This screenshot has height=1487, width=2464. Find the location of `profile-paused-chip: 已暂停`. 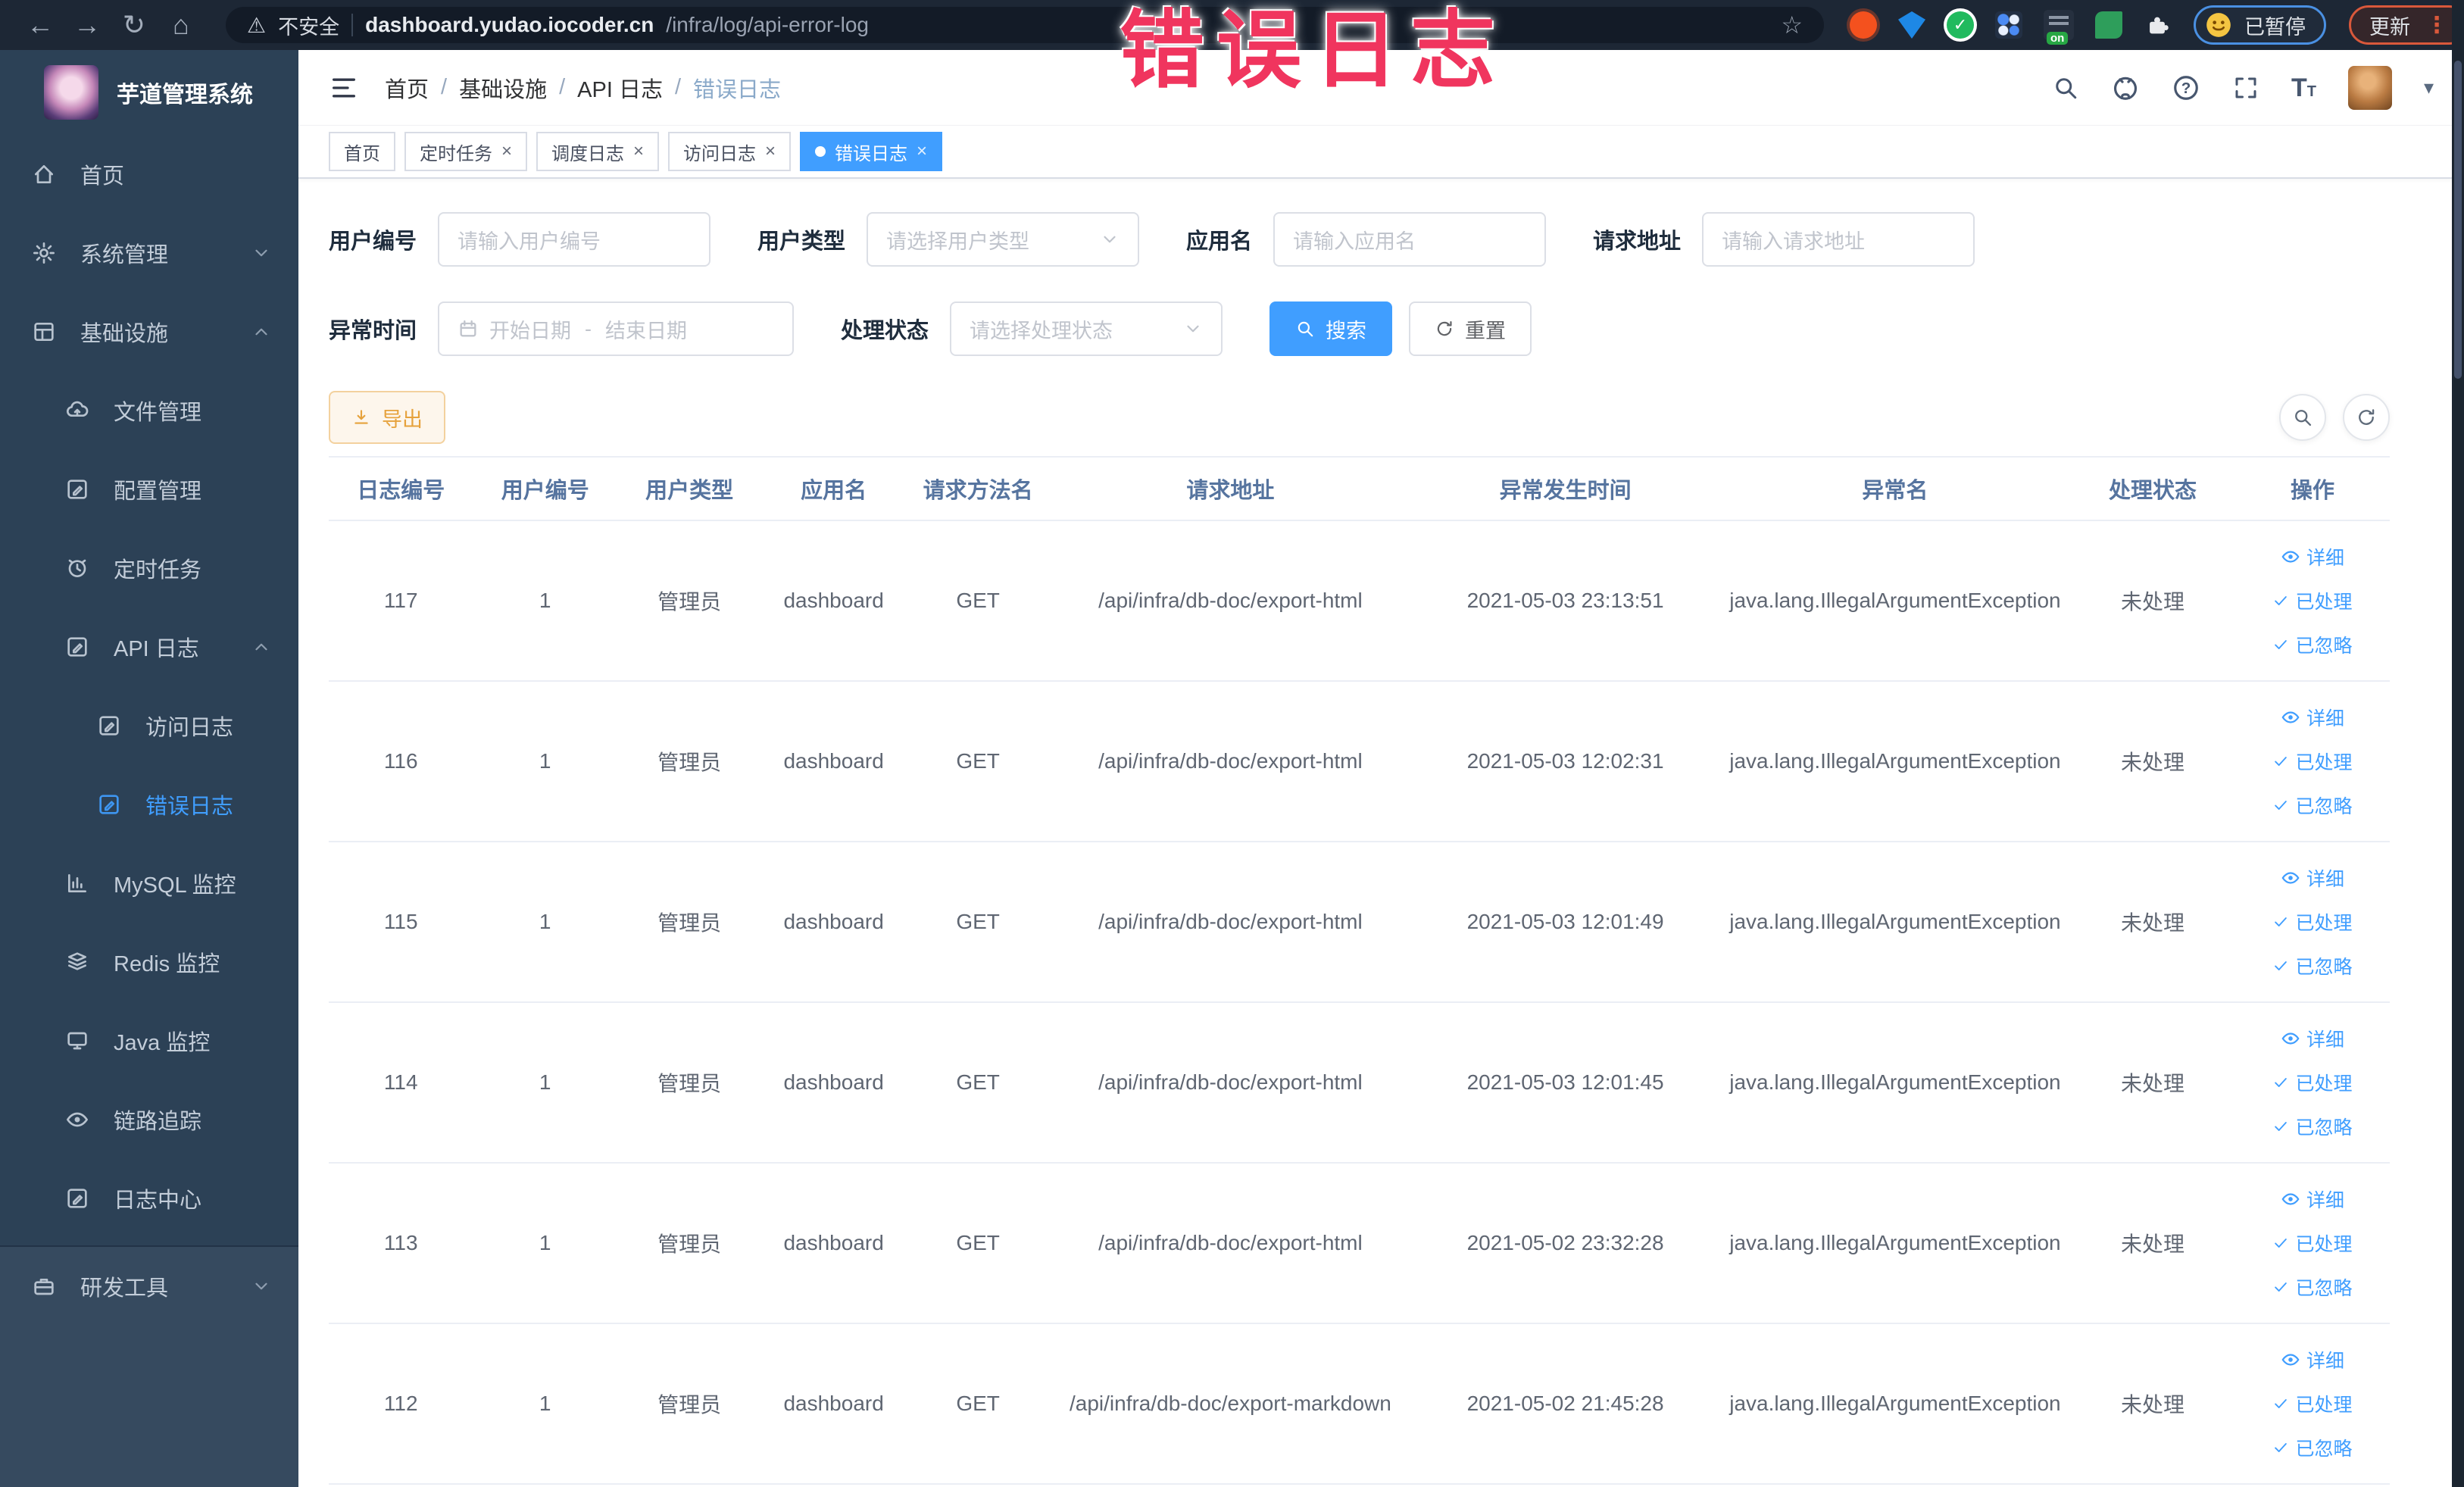

profile-paused-chip: 已暂停 is located at coordinates (2260, 25).